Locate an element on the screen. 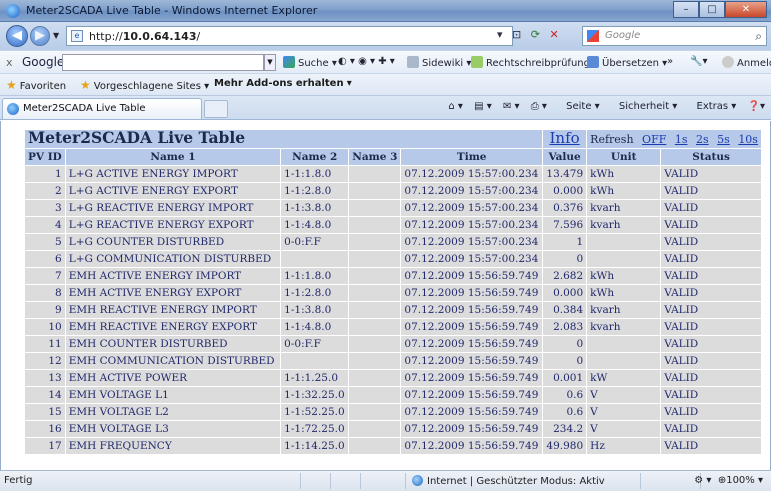 Image resolution: width=771 pixels, height=491 pixels. refresh-label: Refresh is located at coordinates (612, 139).